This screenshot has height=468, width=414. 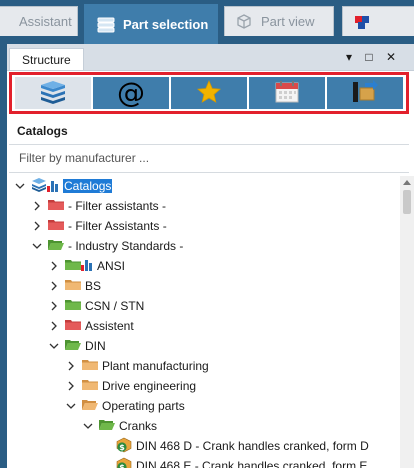 I want to click on favorites-button, so click(x=209, y=93).